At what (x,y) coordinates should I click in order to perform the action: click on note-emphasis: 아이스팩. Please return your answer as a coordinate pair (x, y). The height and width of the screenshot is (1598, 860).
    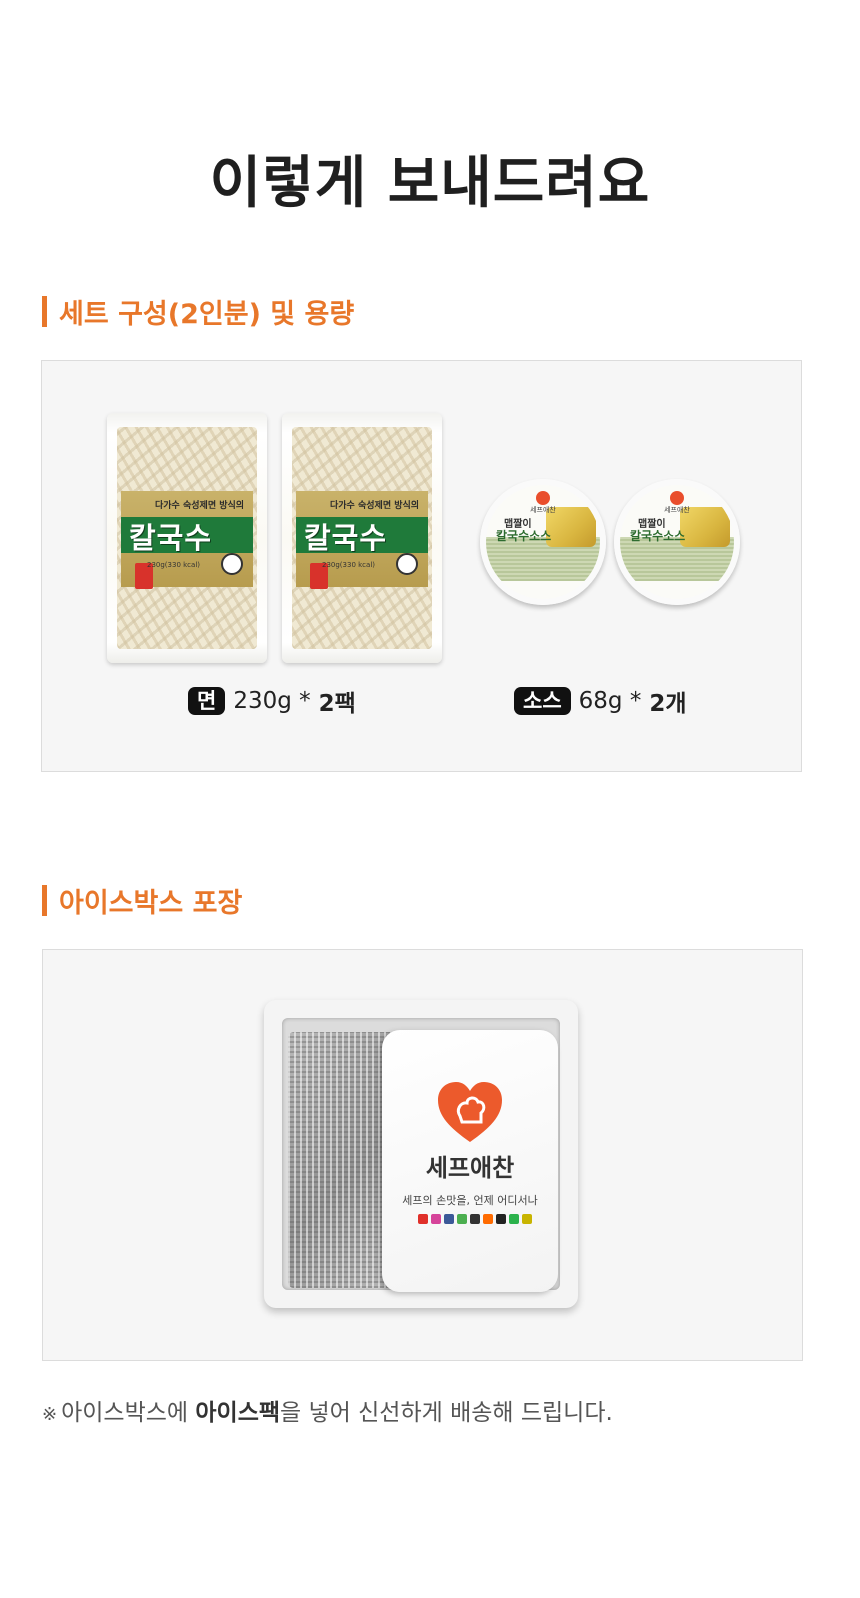
    Looking at the image, I should click on (238, 1413).